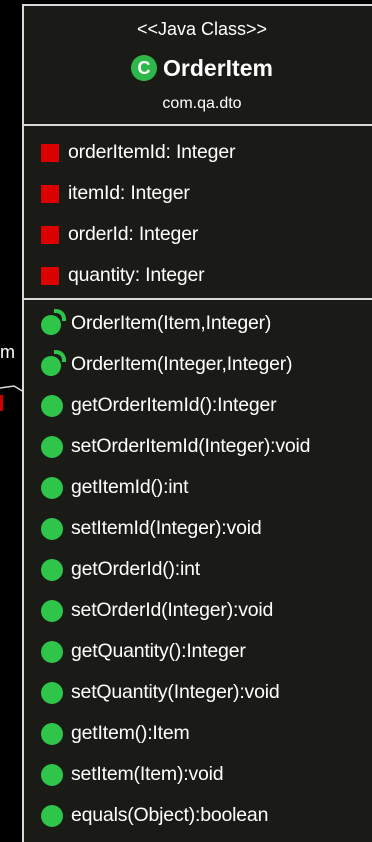 Image resolution: width=372 pixels, height=842 pixels. What do you see at coordinates (171, 323) in the screenshot?
I see `method-text: OrderItem(Item,Integer)` at bounding box center [171, 323].